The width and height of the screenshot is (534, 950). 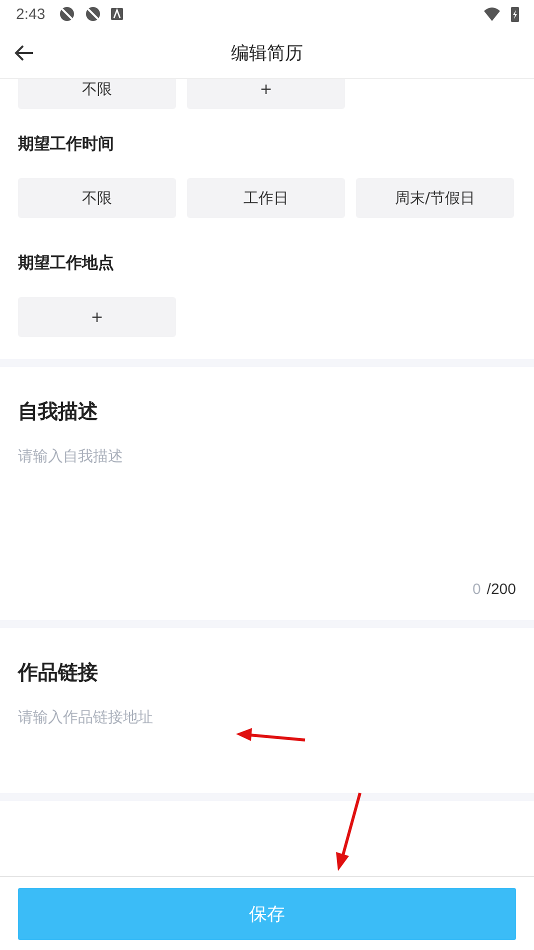 I want to click on page-title: 编辑简历, so click(x=267, y=53).